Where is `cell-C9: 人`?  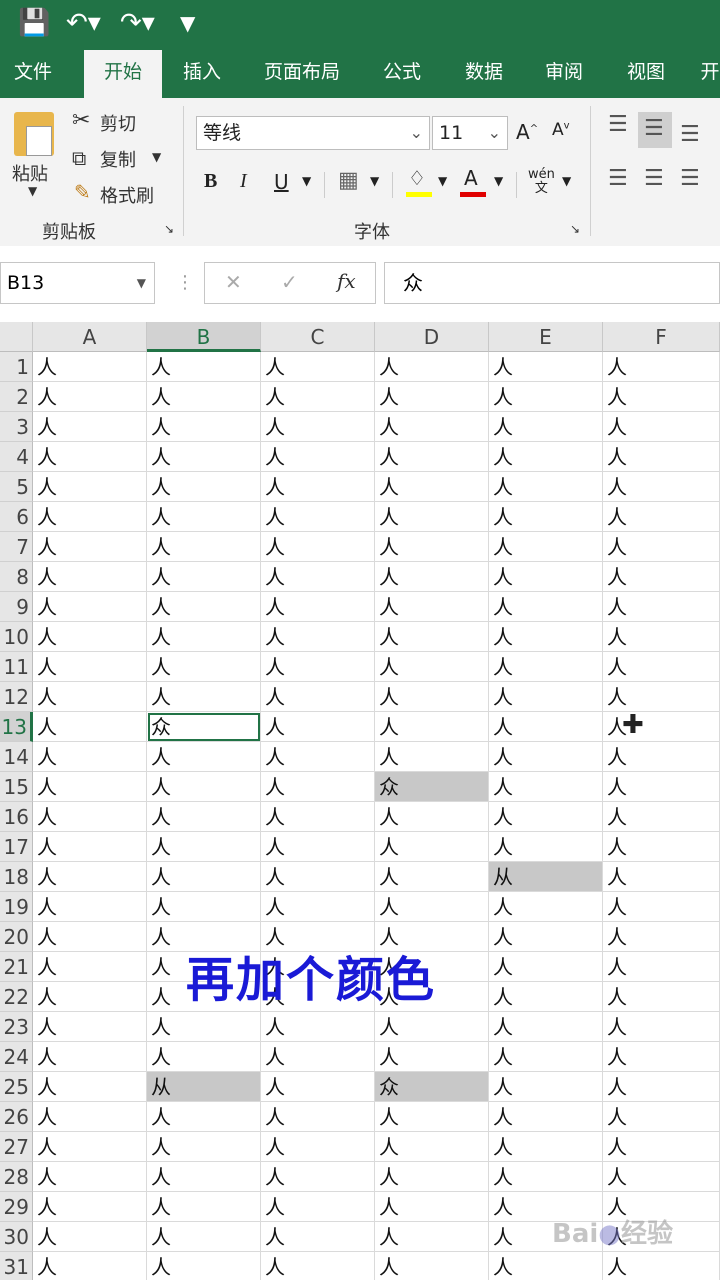 cell-C9: 人 is located at coordinates (318, 607).